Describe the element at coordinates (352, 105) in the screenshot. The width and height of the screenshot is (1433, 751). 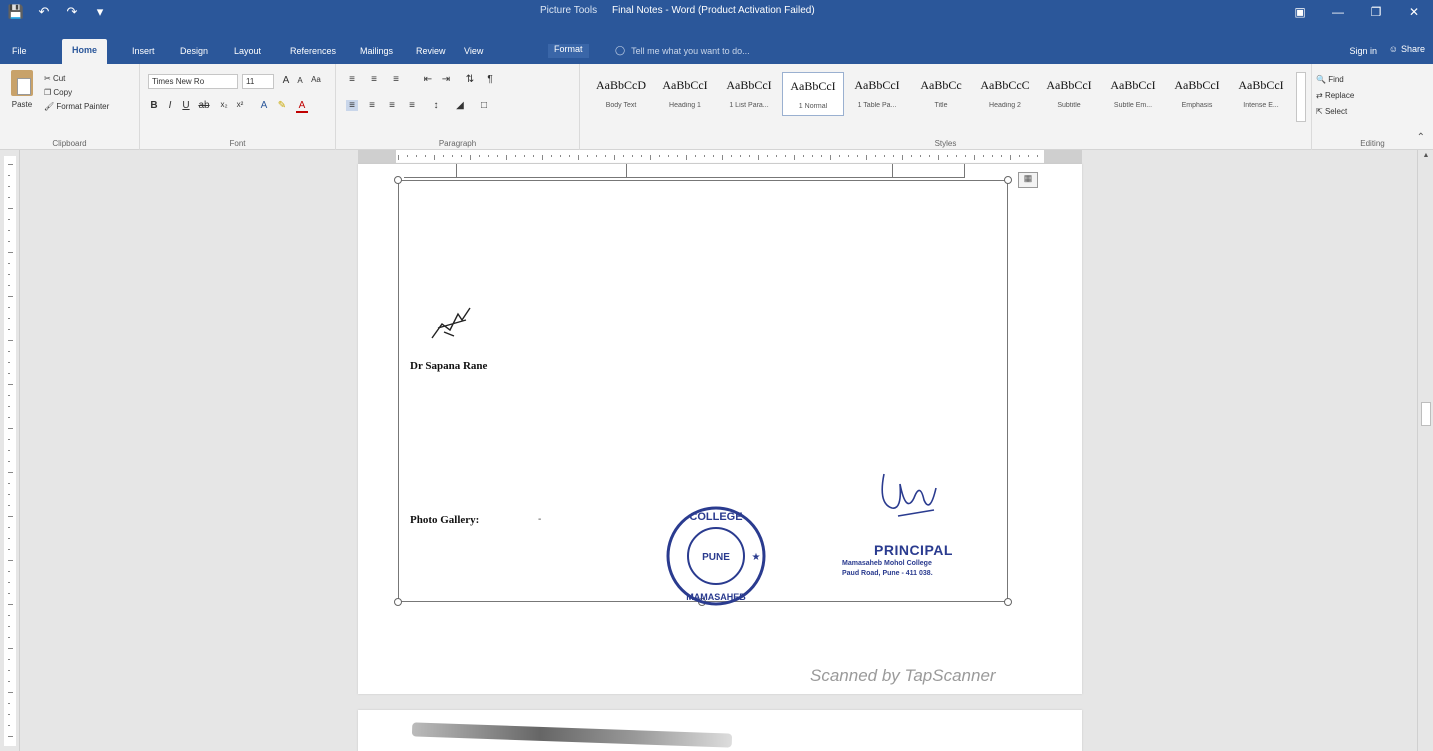
I see `align-left-icon: ≡` at that location.